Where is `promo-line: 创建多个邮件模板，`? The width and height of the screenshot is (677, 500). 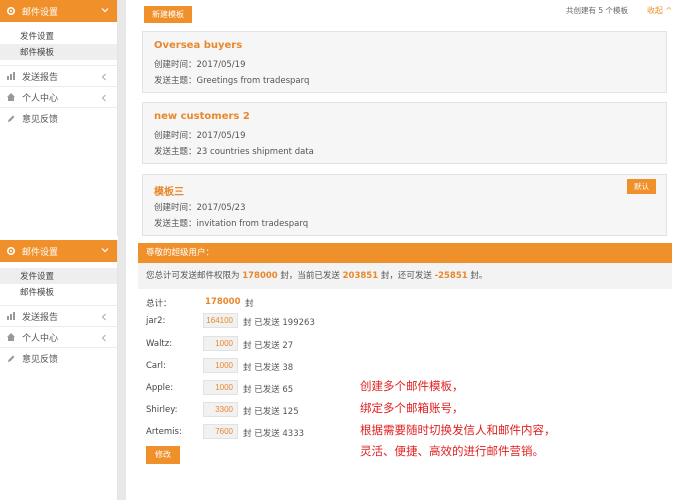 promo-line: 创建多个邮件模板， is located at coordinates (412, 386).